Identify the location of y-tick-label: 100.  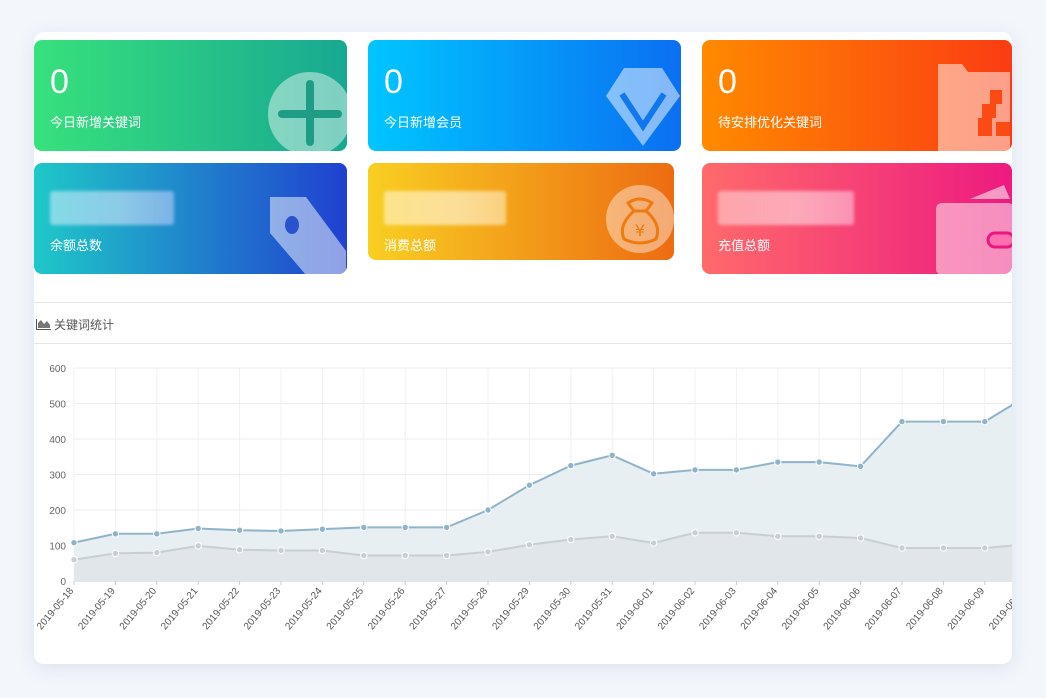
(57, 547).